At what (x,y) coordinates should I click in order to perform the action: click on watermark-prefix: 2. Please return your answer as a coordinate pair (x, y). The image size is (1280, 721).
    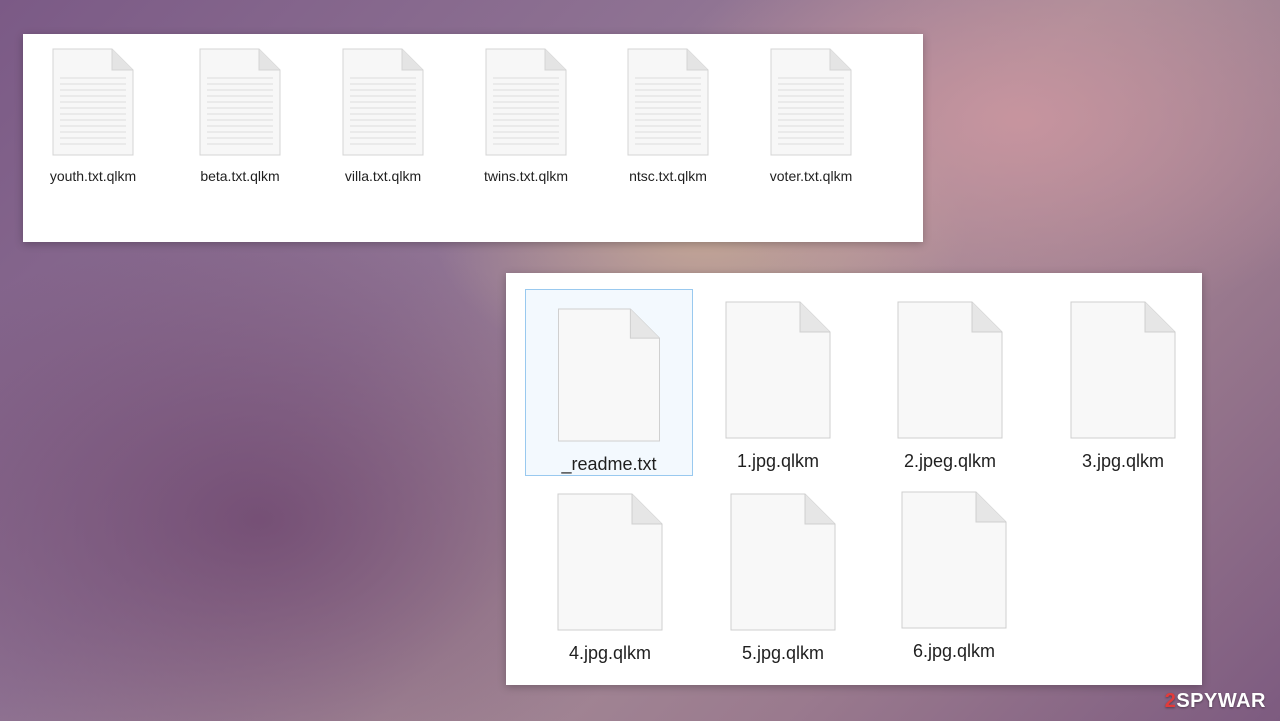
    Looking at the image, I should click on (1170, 701).